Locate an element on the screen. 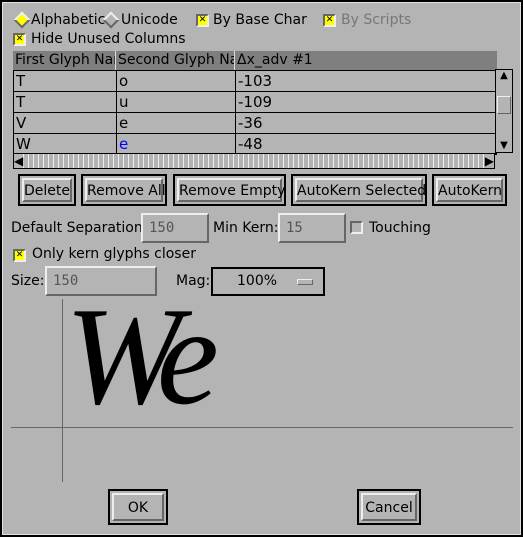  default-separation-input: 150 is located at coordinates (175, 228).